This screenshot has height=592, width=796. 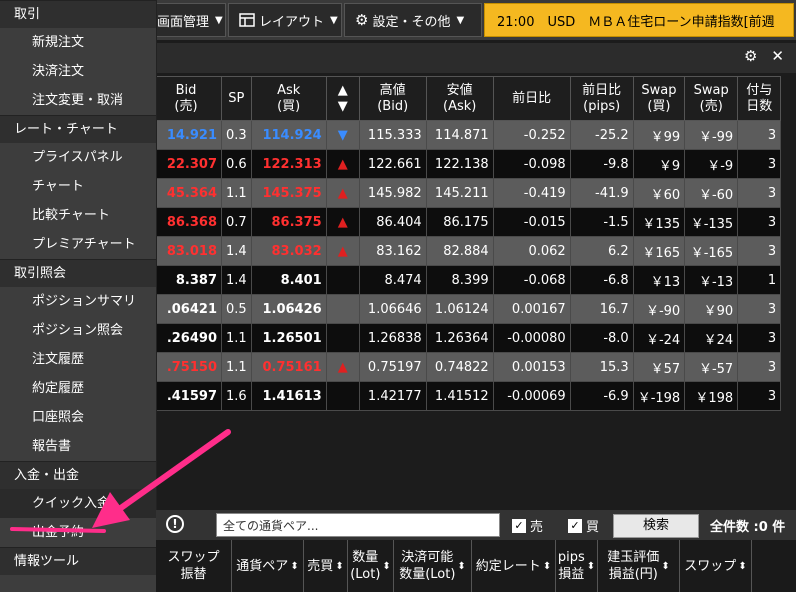 I want to click on cell-ask: 8.401, so click(x=288, y=280).